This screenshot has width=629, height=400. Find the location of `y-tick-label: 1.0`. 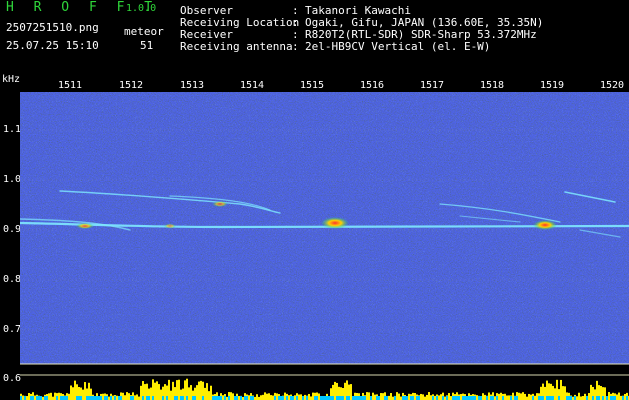

y-tick-label: 1.0 is located at coordinates (12, 179).